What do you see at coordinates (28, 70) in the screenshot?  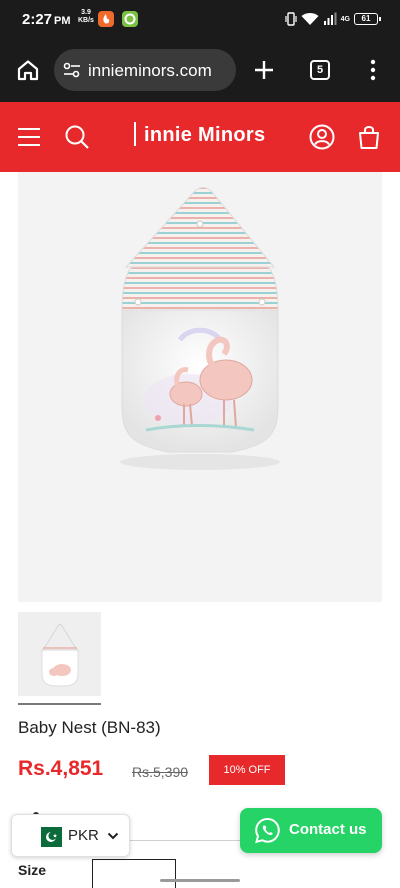 I see `home-icon` at bounding box center [28, 70].